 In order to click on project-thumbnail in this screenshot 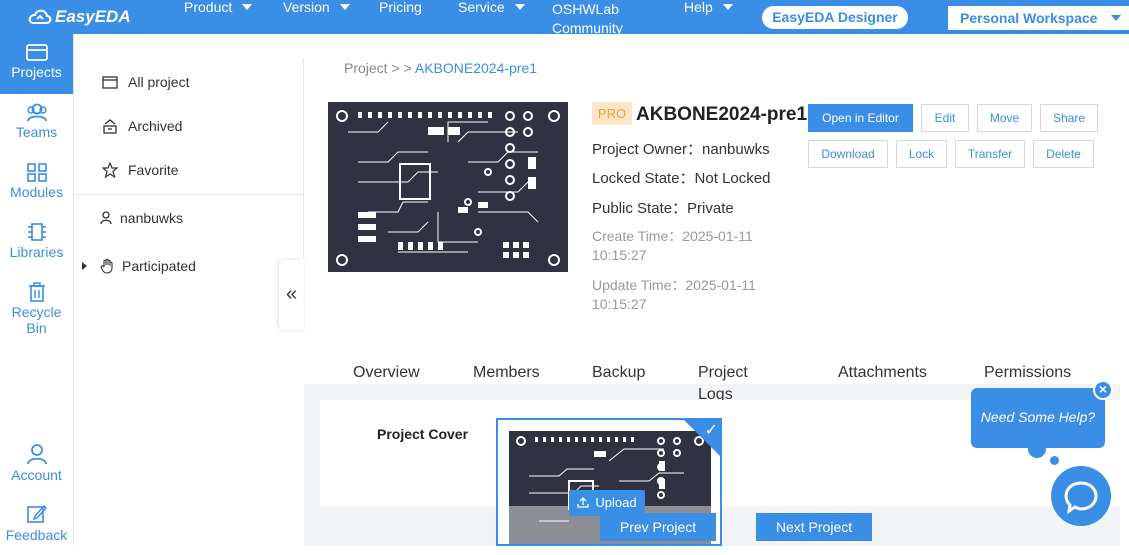, I will do `click(448, 187)`.